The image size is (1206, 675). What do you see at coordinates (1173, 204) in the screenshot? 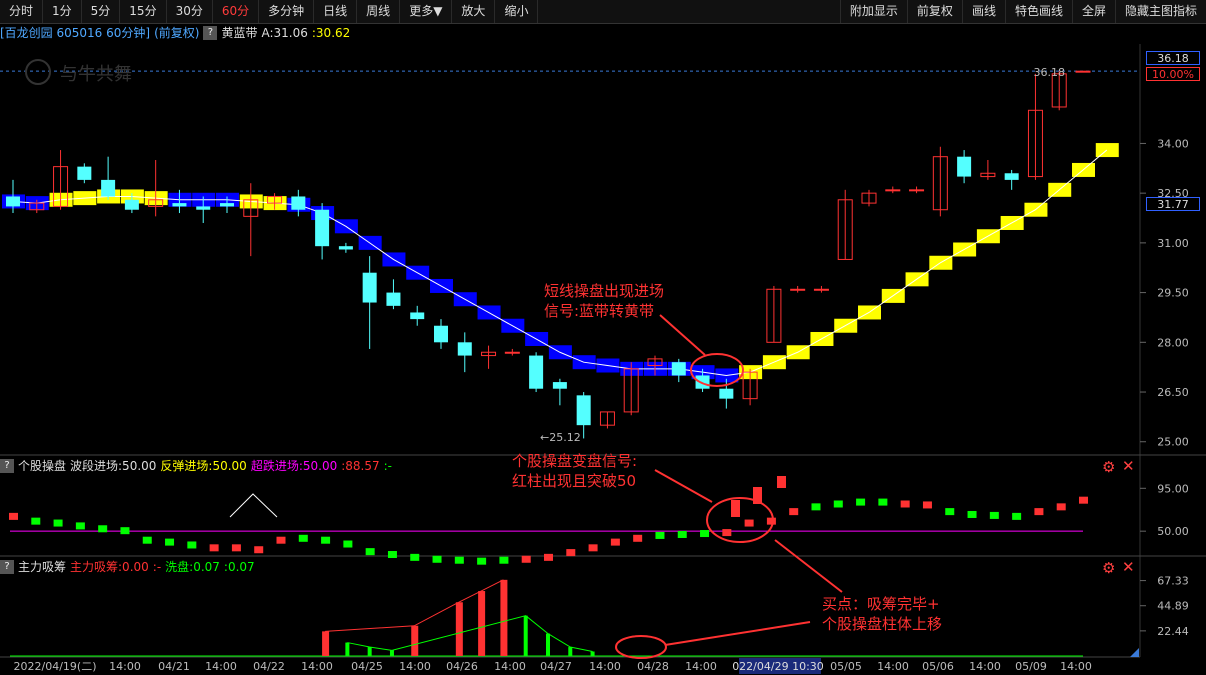
I see `price-tag-current: 31.77` at bounding box center [1173, 204].